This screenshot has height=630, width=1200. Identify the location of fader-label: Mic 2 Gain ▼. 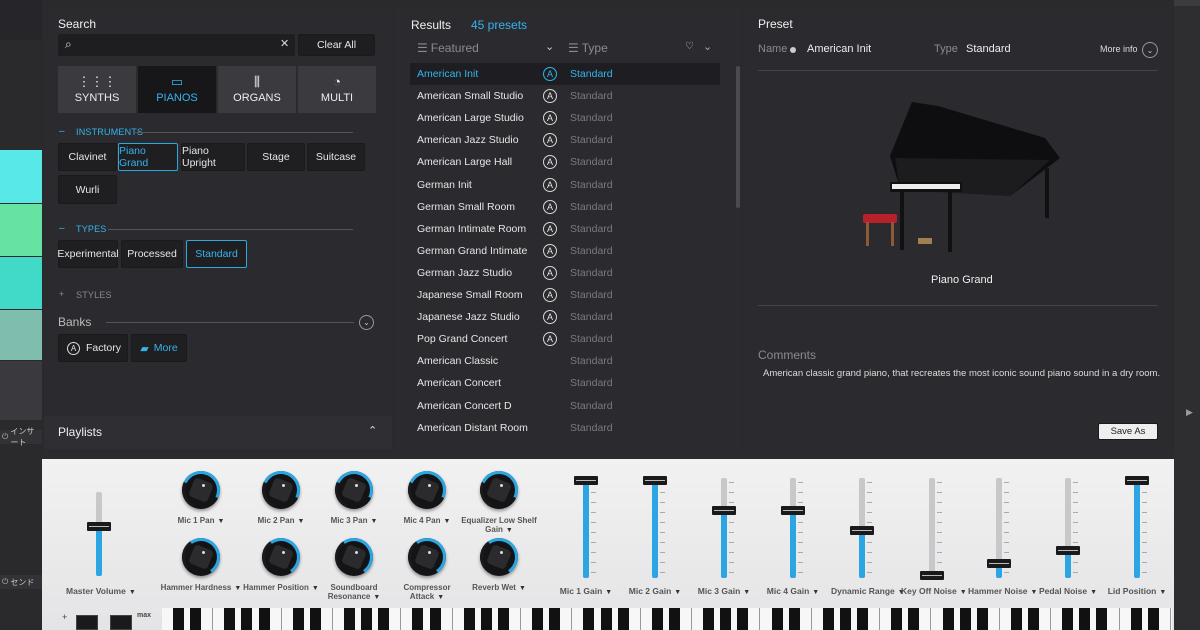
(655, 591).